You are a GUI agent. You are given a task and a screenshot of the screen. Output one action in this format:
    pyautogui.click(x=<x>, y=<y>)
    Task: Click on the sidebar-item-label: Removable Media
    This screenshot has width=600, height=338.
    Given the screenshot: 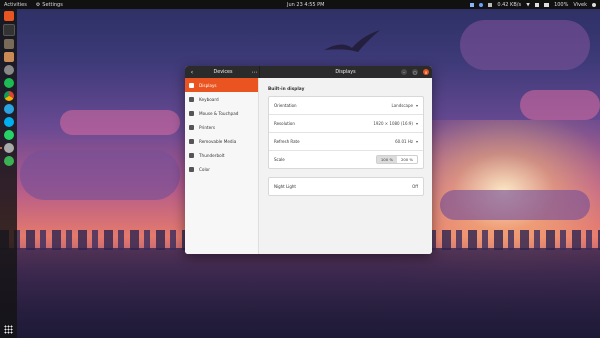 What is the action you would take?
    pyautogui.click(x=218, y=141)
    